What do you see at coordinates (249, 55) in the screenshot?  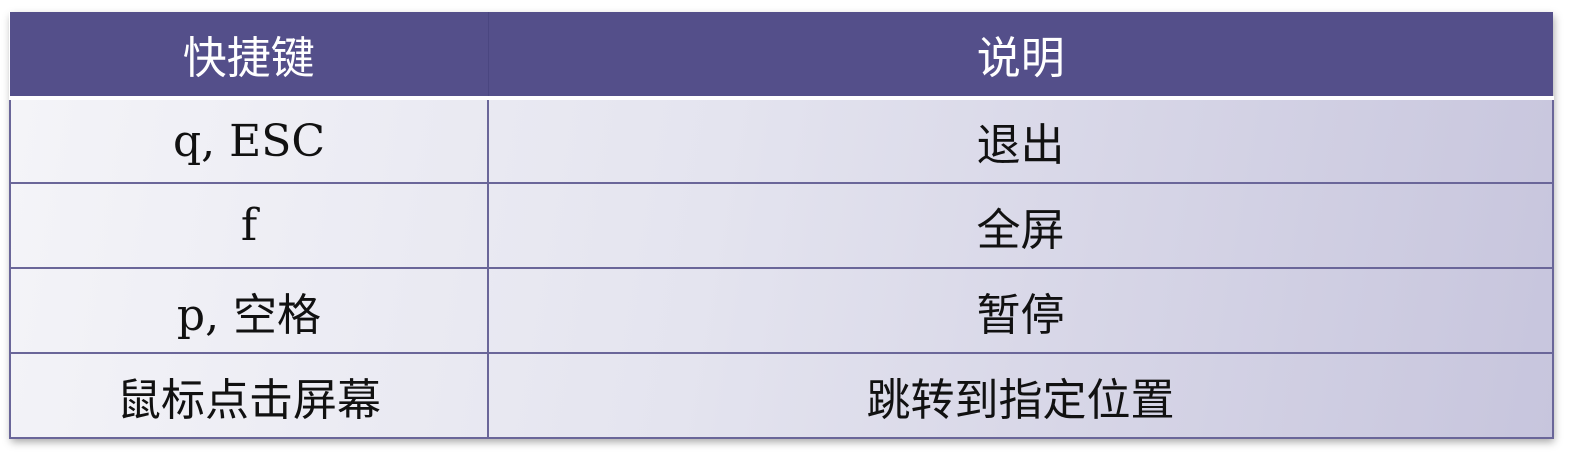 I see `header-shortcut: 快捷键` at bounding box center [249, 55].